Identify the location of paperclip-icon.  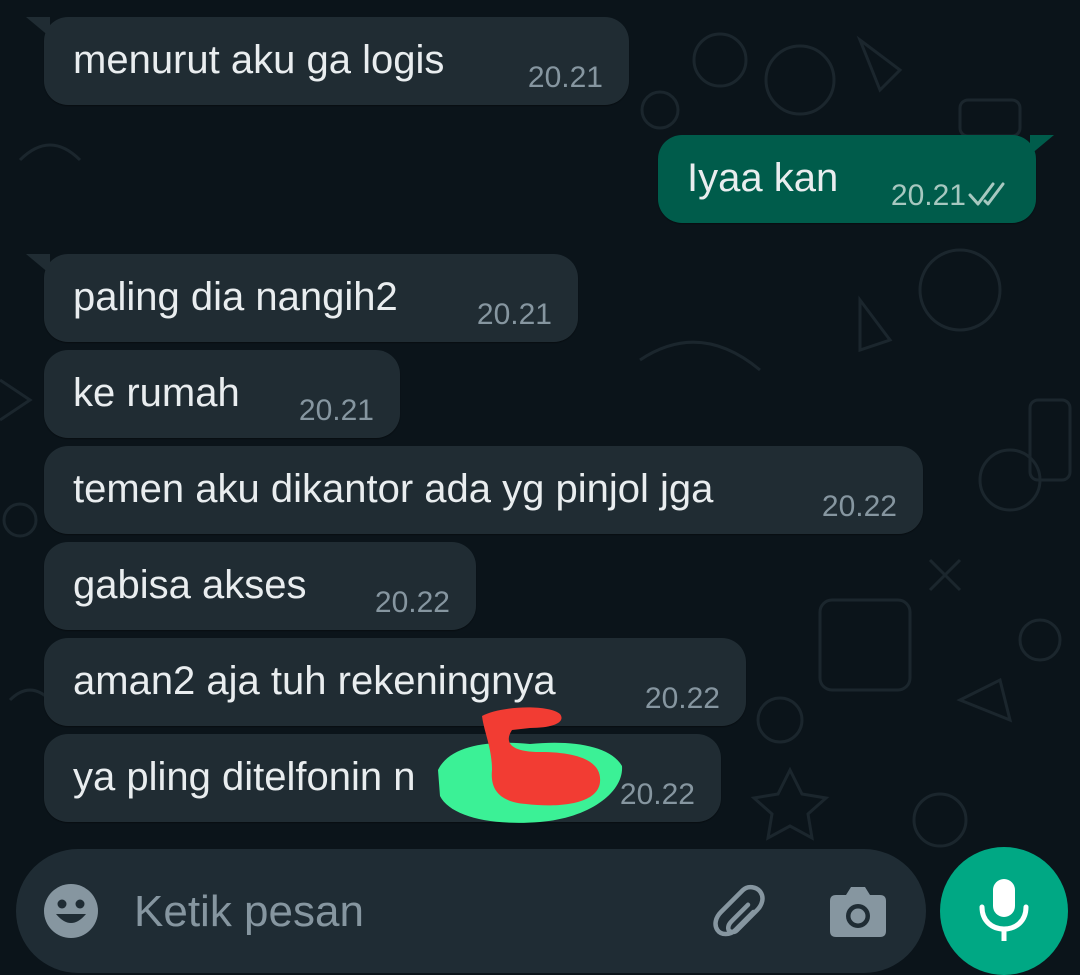
(739, 912).